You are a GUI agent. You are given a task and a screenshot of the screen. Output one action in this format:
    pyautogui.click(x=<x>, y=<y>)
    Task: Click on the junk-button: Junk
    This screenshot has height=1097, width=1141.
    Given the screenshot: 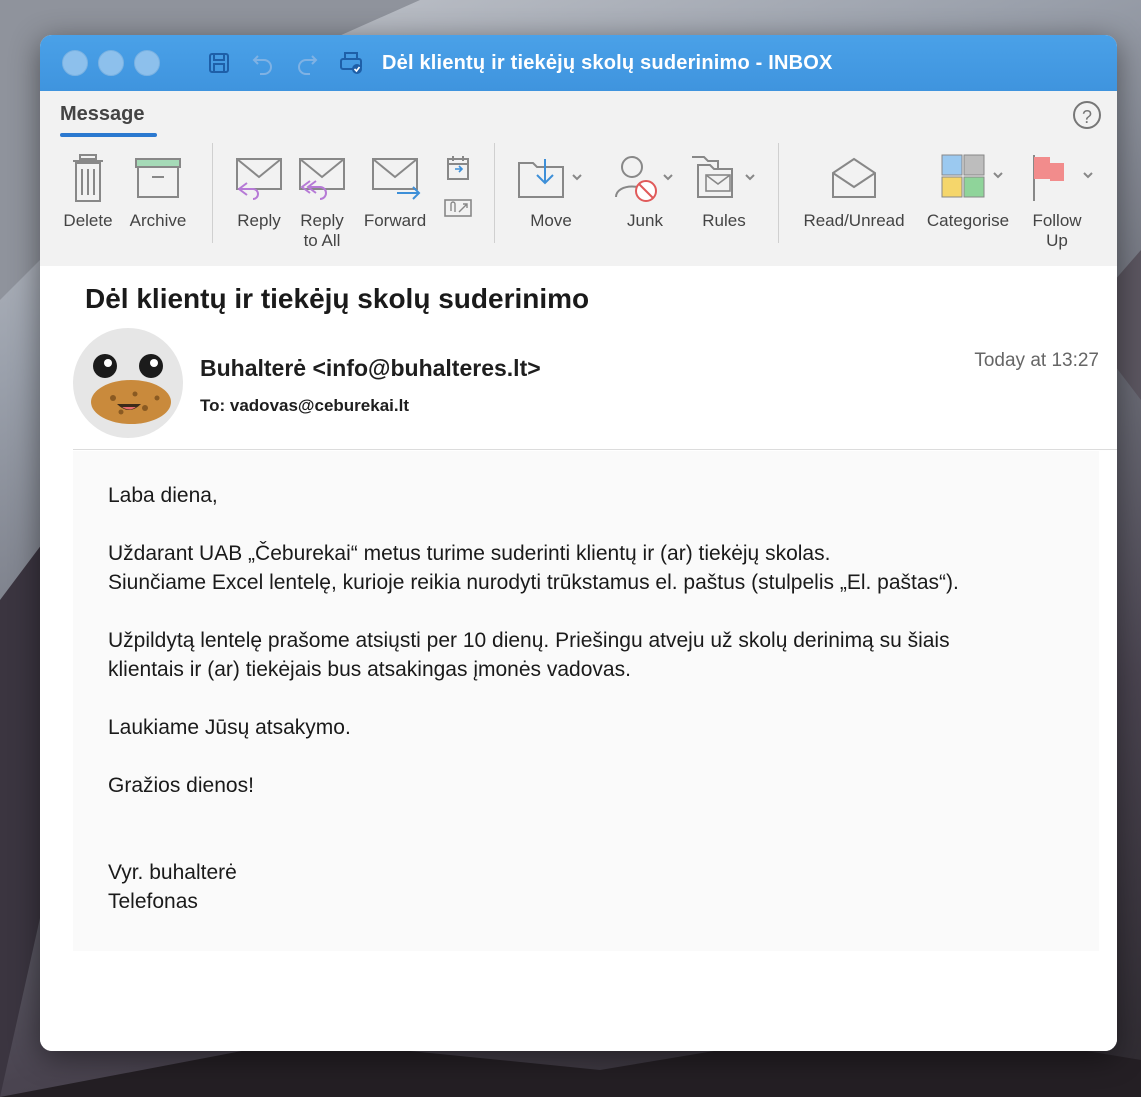 What is the action you would take?
    pyautogui.click(x=645, y=192)
    